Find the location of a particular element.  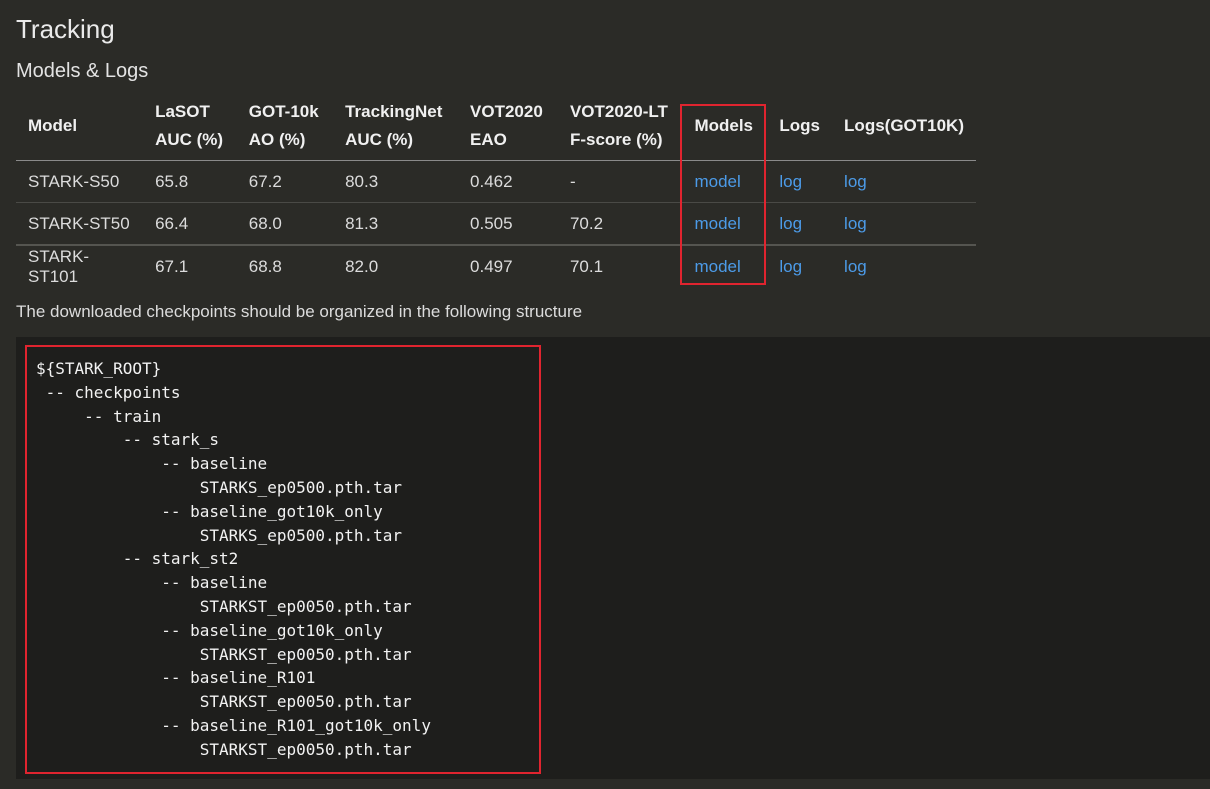

cell-vot2020-lt: 70.1 is located at coordinates (586, 266).